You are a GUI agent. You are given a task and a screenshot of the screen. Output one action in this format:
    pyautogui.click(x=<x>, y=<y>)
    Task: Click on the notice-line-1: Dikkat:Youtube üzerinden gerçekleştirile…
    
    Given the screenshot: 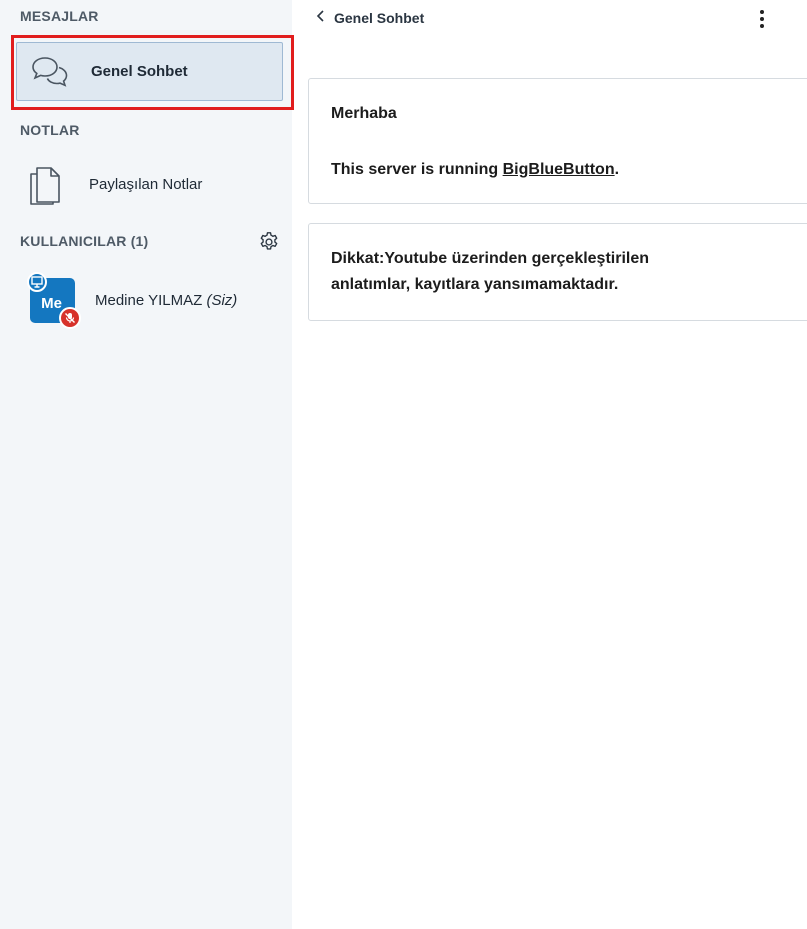 What is the action you would take?
    pyautogui.click(x=566, y=259)
    